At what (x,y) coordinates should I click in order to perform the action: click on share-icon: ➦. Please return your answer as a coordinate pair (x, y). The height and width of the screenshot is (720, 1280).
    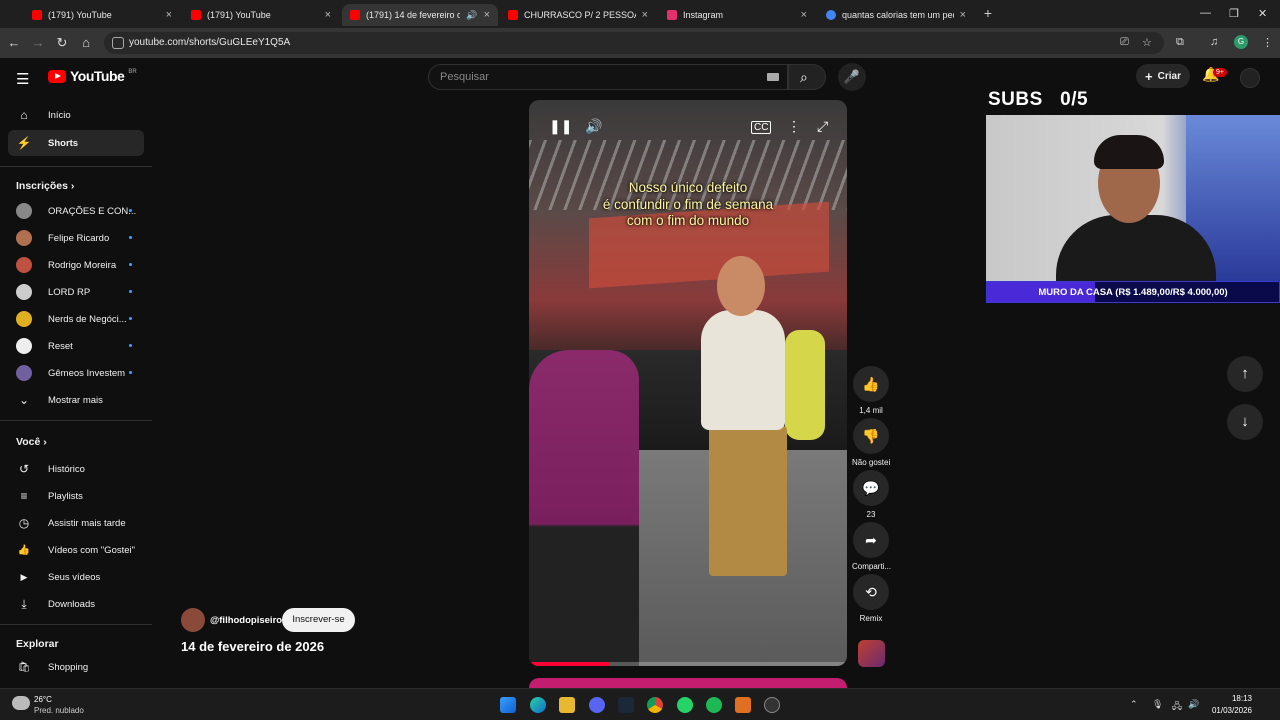
    Looking at the image, I should click on (871, 540).